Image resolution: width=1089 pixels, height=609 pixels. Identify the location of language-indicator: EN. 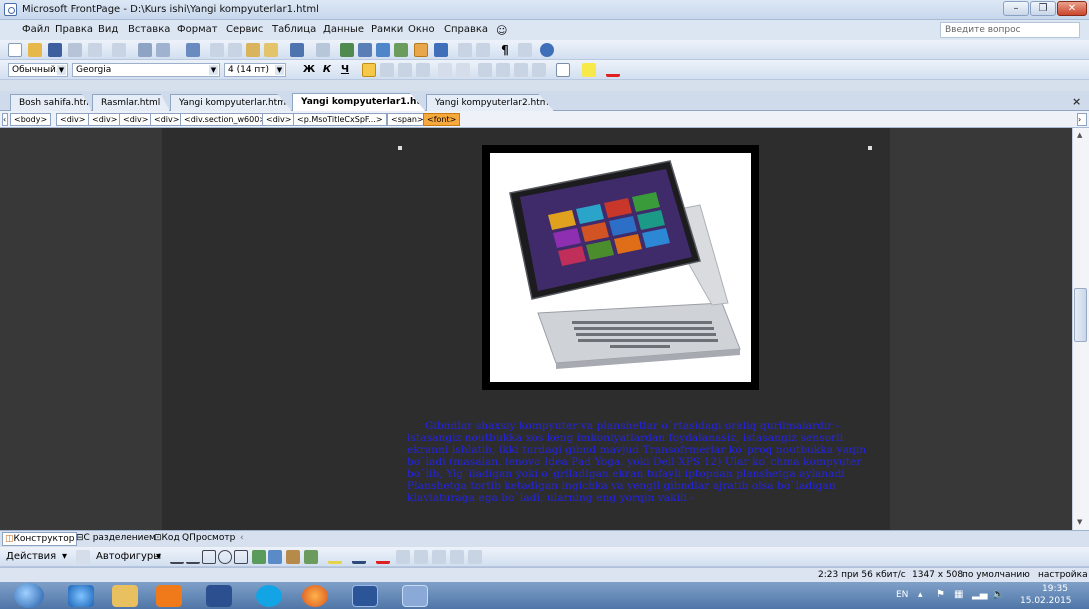
(902, 595).